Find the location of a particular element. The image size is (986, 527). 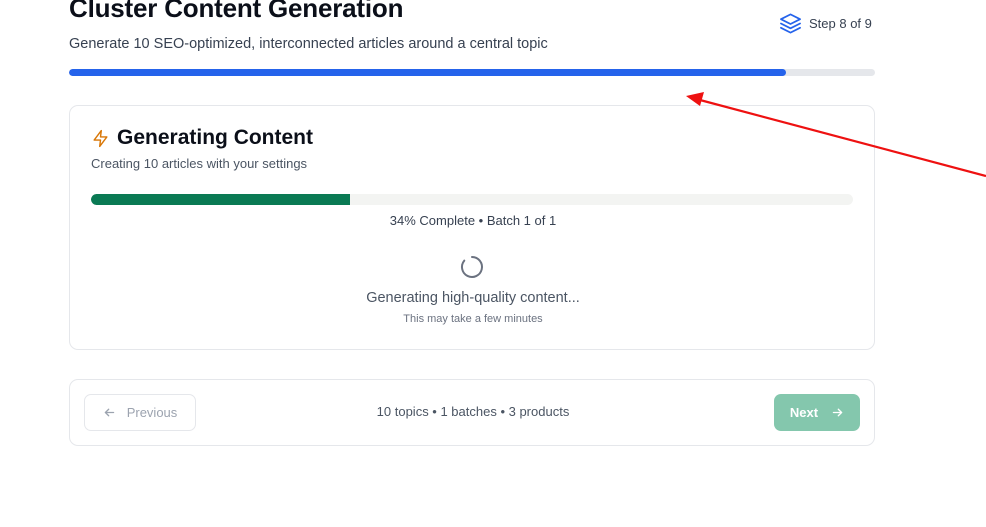

loading-spinner-icon is located at coordinates (472, 267).